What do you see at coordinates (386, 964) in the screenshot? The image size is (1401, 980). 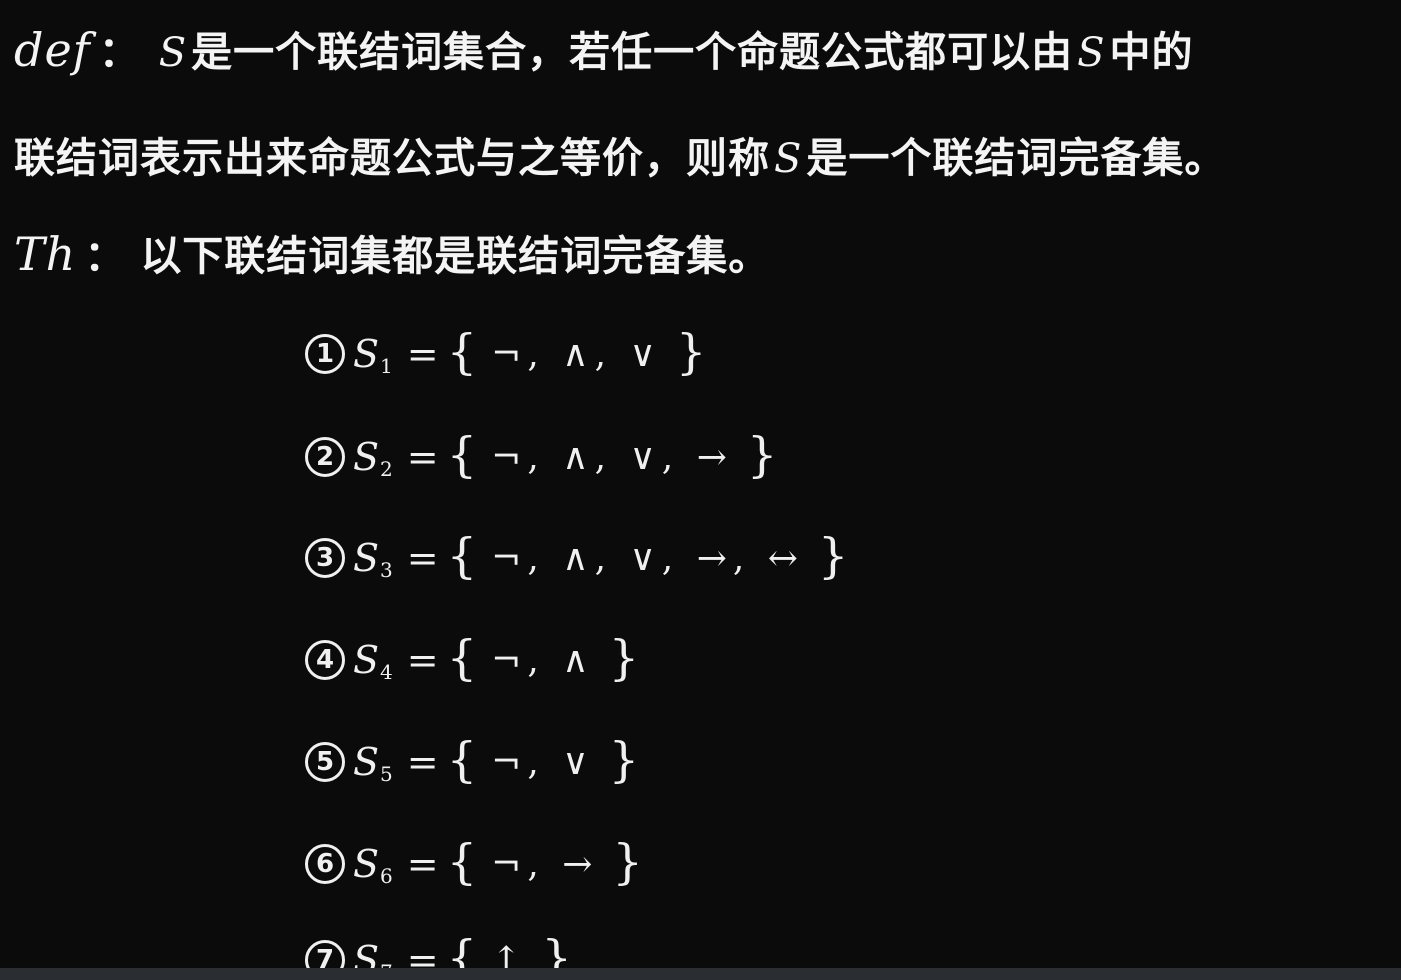 I see `set-subscript: 7` at bounding box center [386, 964].